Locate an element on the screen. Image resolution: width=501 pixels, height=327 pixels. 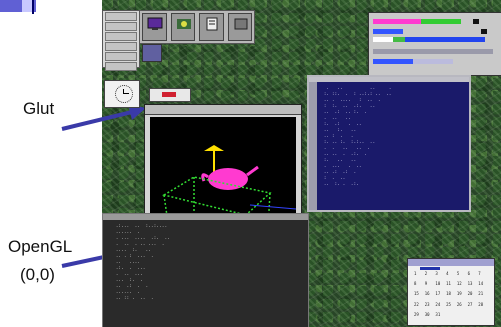
calendar-day: 22 is located at coordinates (419, 306).